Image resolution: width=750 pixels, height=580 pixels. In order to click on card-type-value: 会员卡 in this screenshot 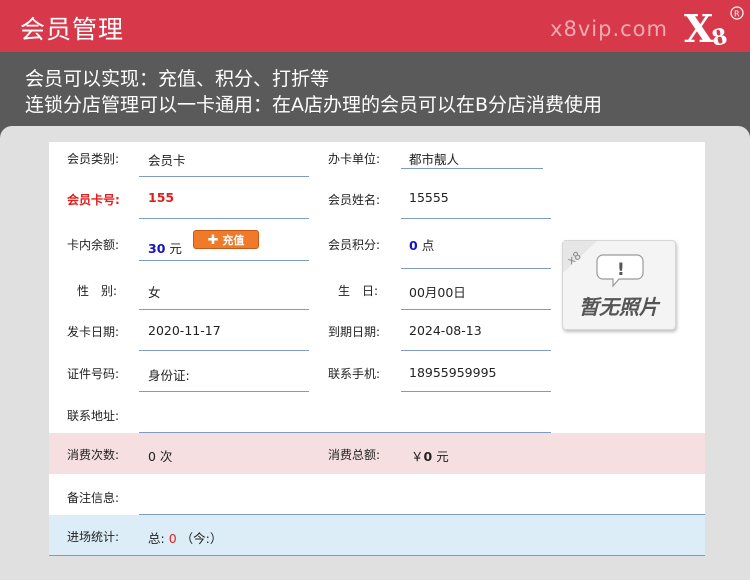, I will do `click(167, 159)`.